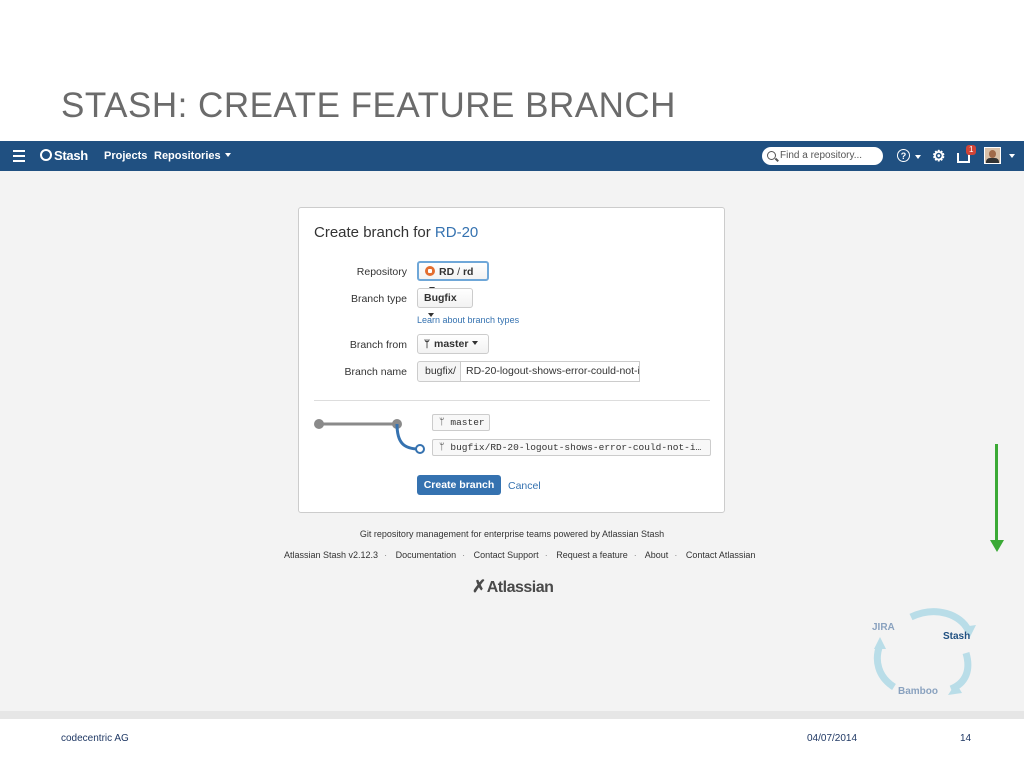 The width and height of the screenshot is (1024, 768). Describe the element at coordinates (468, 320) in the screenshot. I see `learn-branch-types-link: Learn about branch types` at that location.